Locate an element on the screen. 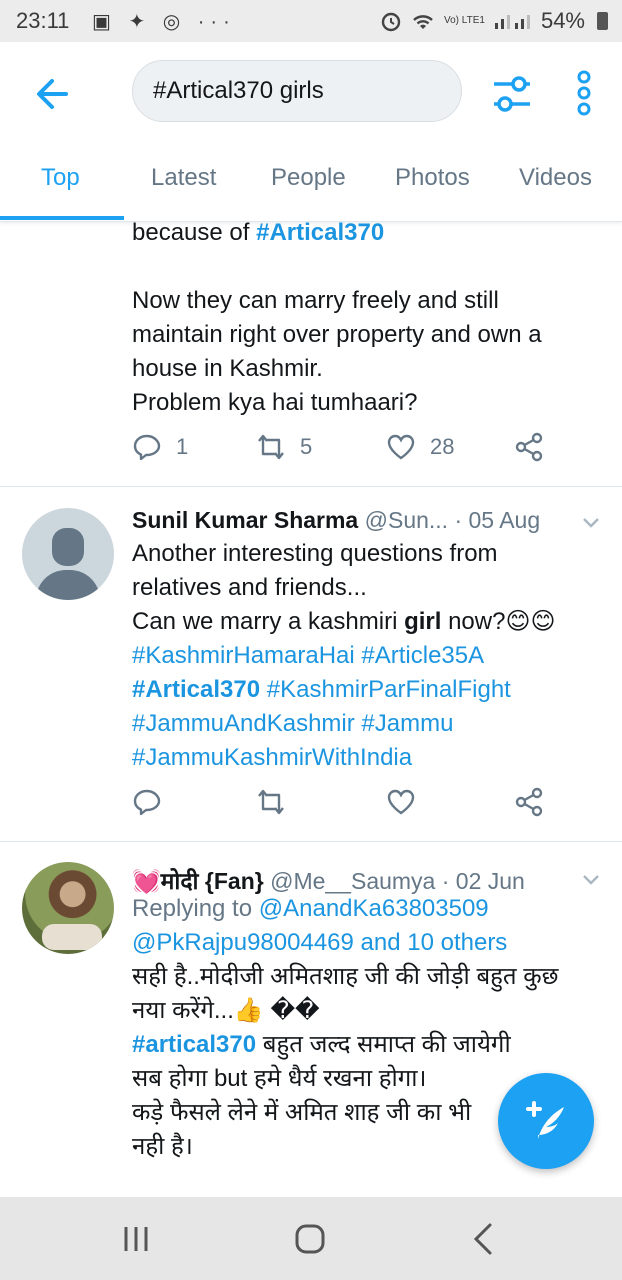  search-header: #Artical370 girls is located at coordinates (311, 92).